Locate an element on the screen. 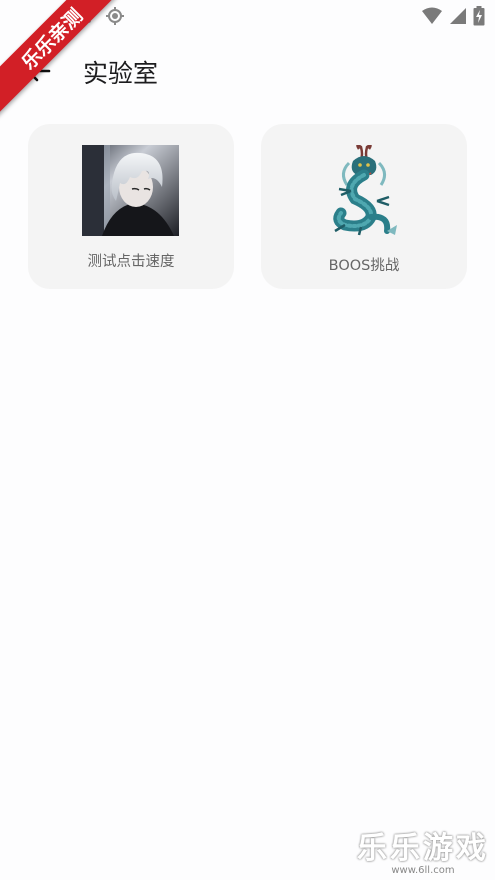 Image resolution: width=495 pixels, height=880 pixels. battery-charging-icon is located at coordinates (479, 18).